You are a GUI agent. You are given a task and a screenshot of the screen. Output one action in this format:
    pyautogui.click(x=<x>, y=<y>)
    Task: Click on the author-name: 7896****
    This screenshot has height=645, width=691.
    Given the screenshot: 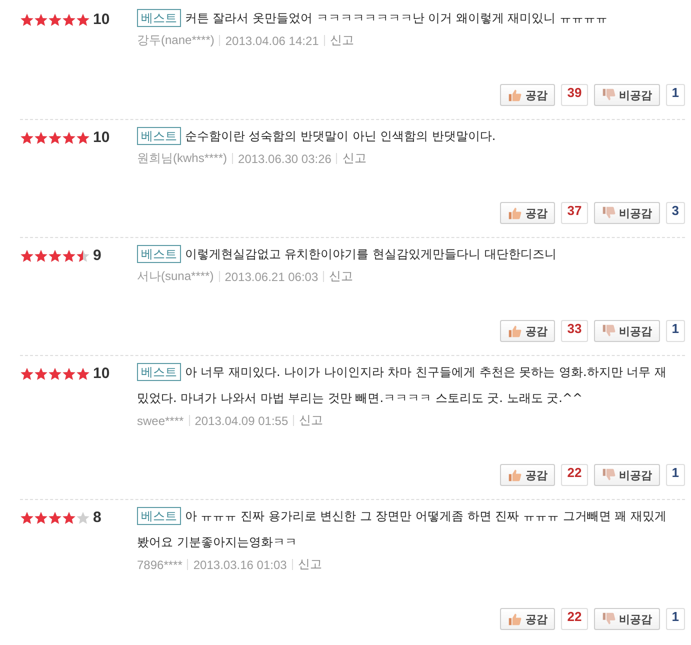 What is the action you would take?
    pyautogui.click(x=159, y=565)
    